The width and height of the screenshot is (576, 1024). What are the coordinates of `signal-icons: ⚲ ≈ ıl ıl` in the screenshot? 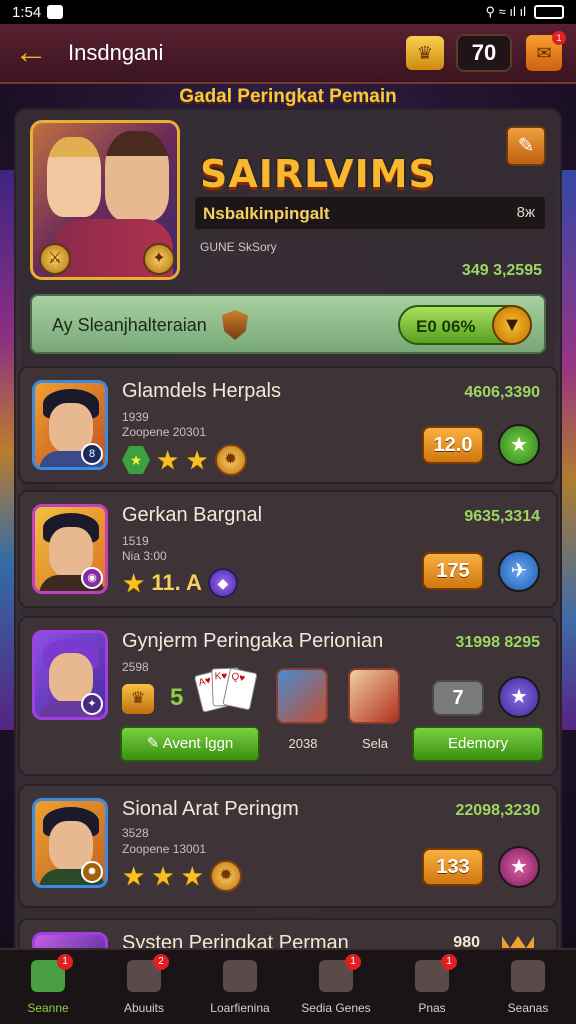 It's located at (506, 11).